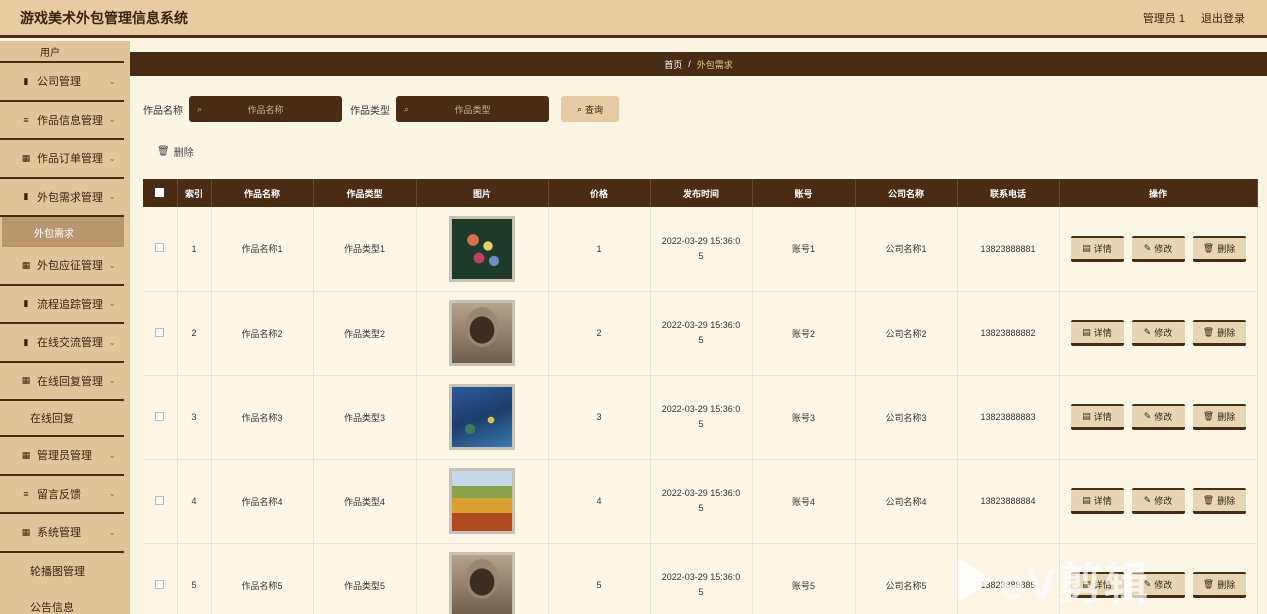  What do you see at coordinates (70, 197) in the screenshot?
I see `sidebar-item-label: 外包需求管理` at bounding box center [70, 197].